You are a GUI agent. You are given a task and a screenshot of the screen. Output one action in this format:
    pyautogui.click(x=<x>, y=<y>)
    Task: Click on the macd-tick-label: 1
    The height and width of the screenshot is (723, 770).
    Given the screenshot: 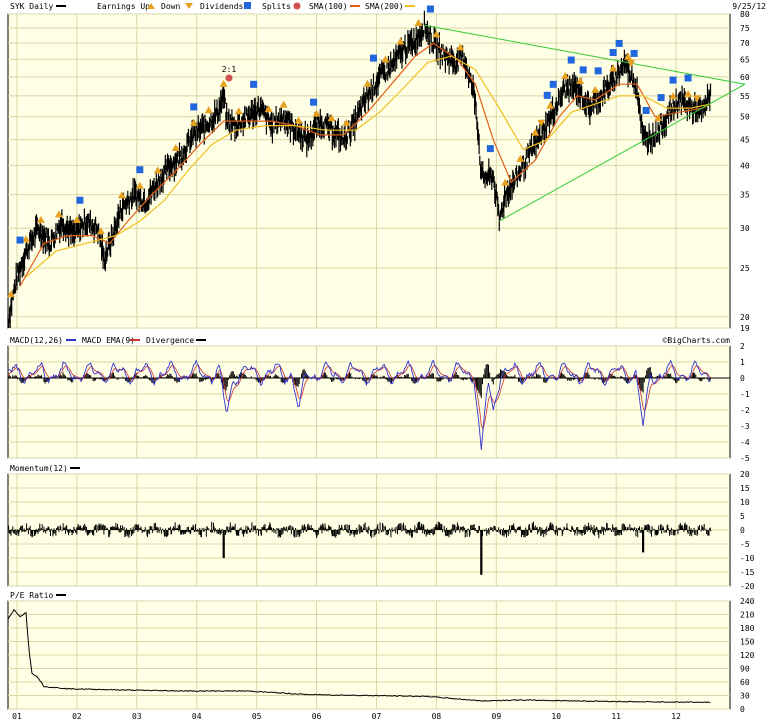 What is the action you would take?
    pyautogui.click(x=742, y=362)
    